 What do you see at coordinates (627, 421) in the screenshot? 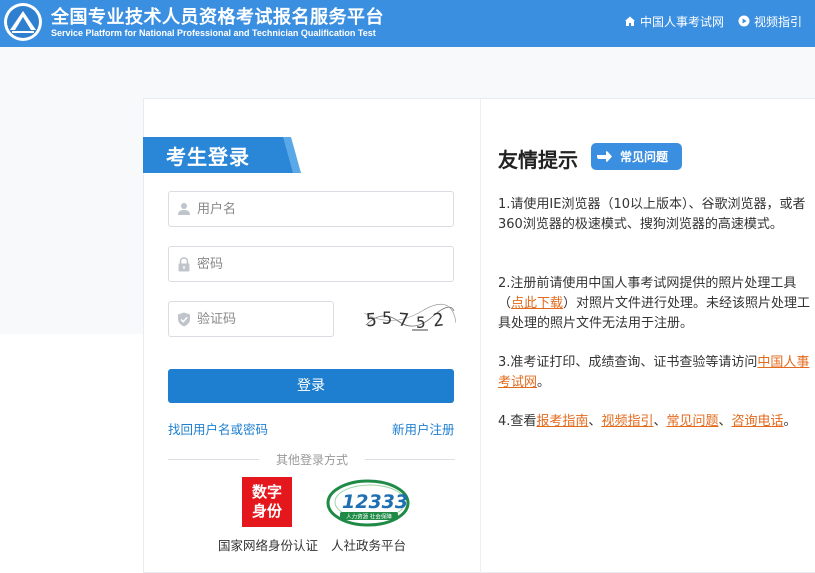
I see `tip-link: 视频指引` at bounding box center [627, 421].